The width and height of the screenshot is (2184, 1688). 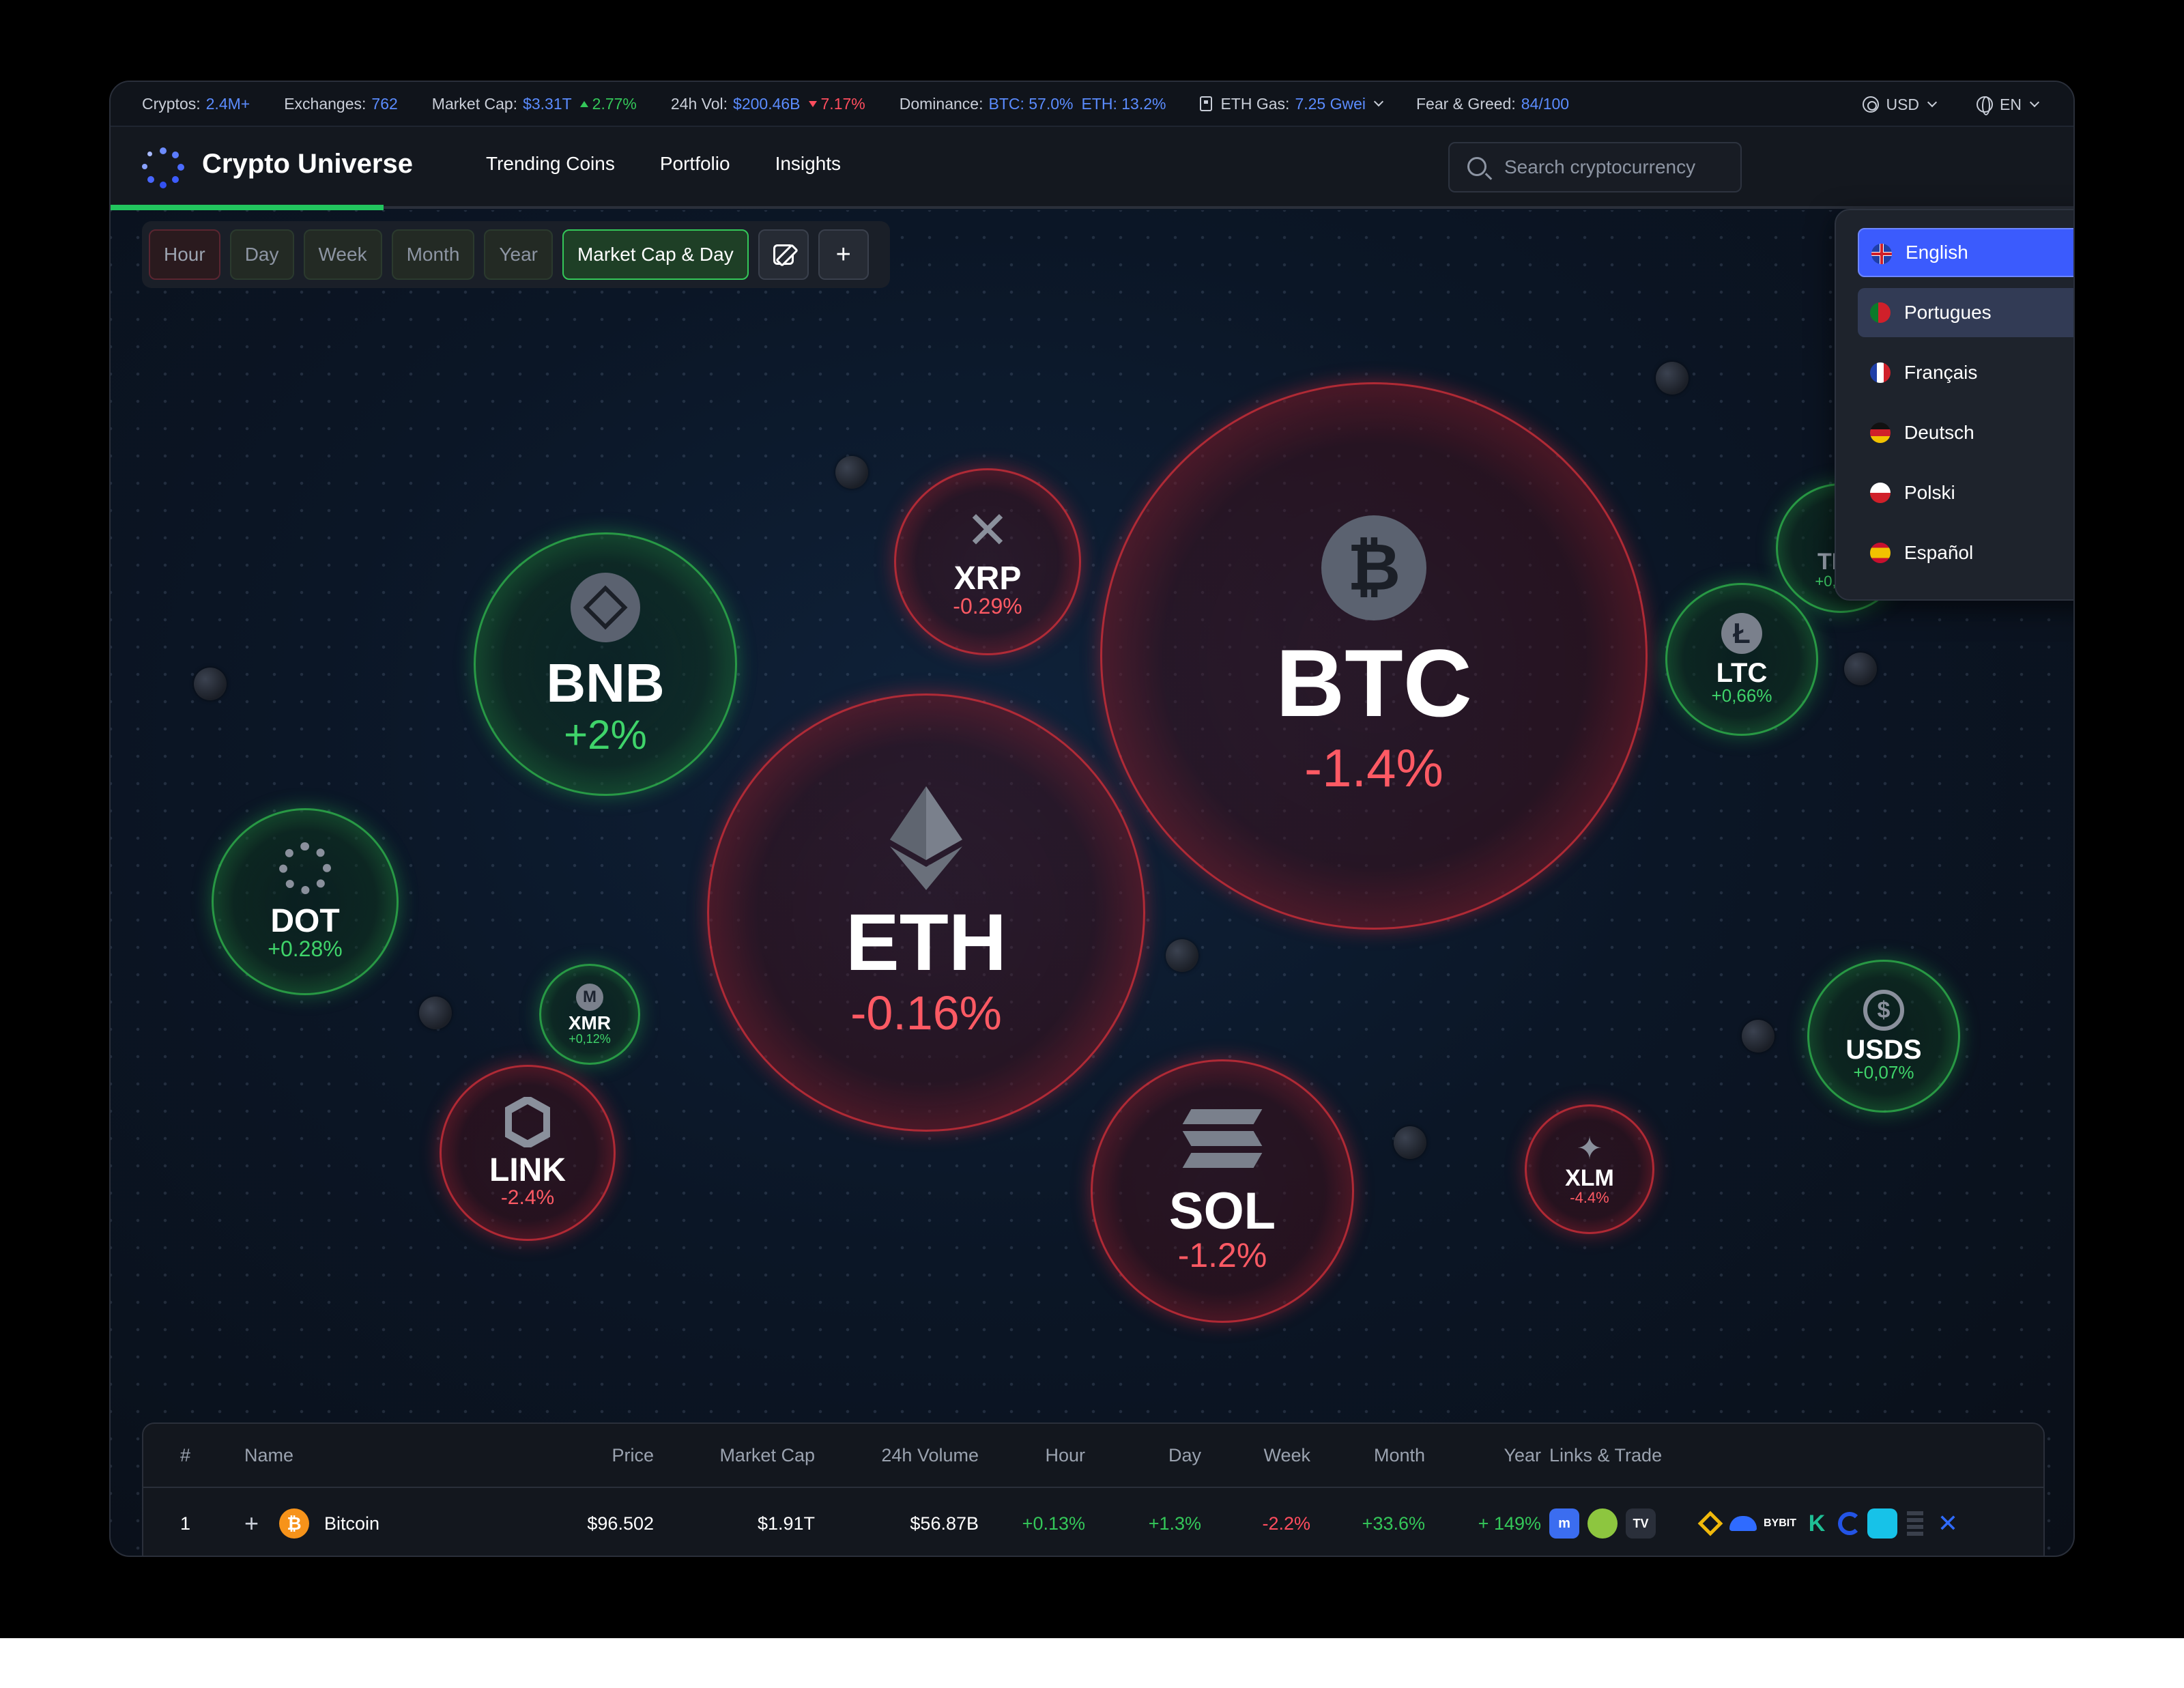 What do you see at coordinates (614, 104) in the screenshot?
I see `stat-change: 2.77%` at bounding box center [614, 104].